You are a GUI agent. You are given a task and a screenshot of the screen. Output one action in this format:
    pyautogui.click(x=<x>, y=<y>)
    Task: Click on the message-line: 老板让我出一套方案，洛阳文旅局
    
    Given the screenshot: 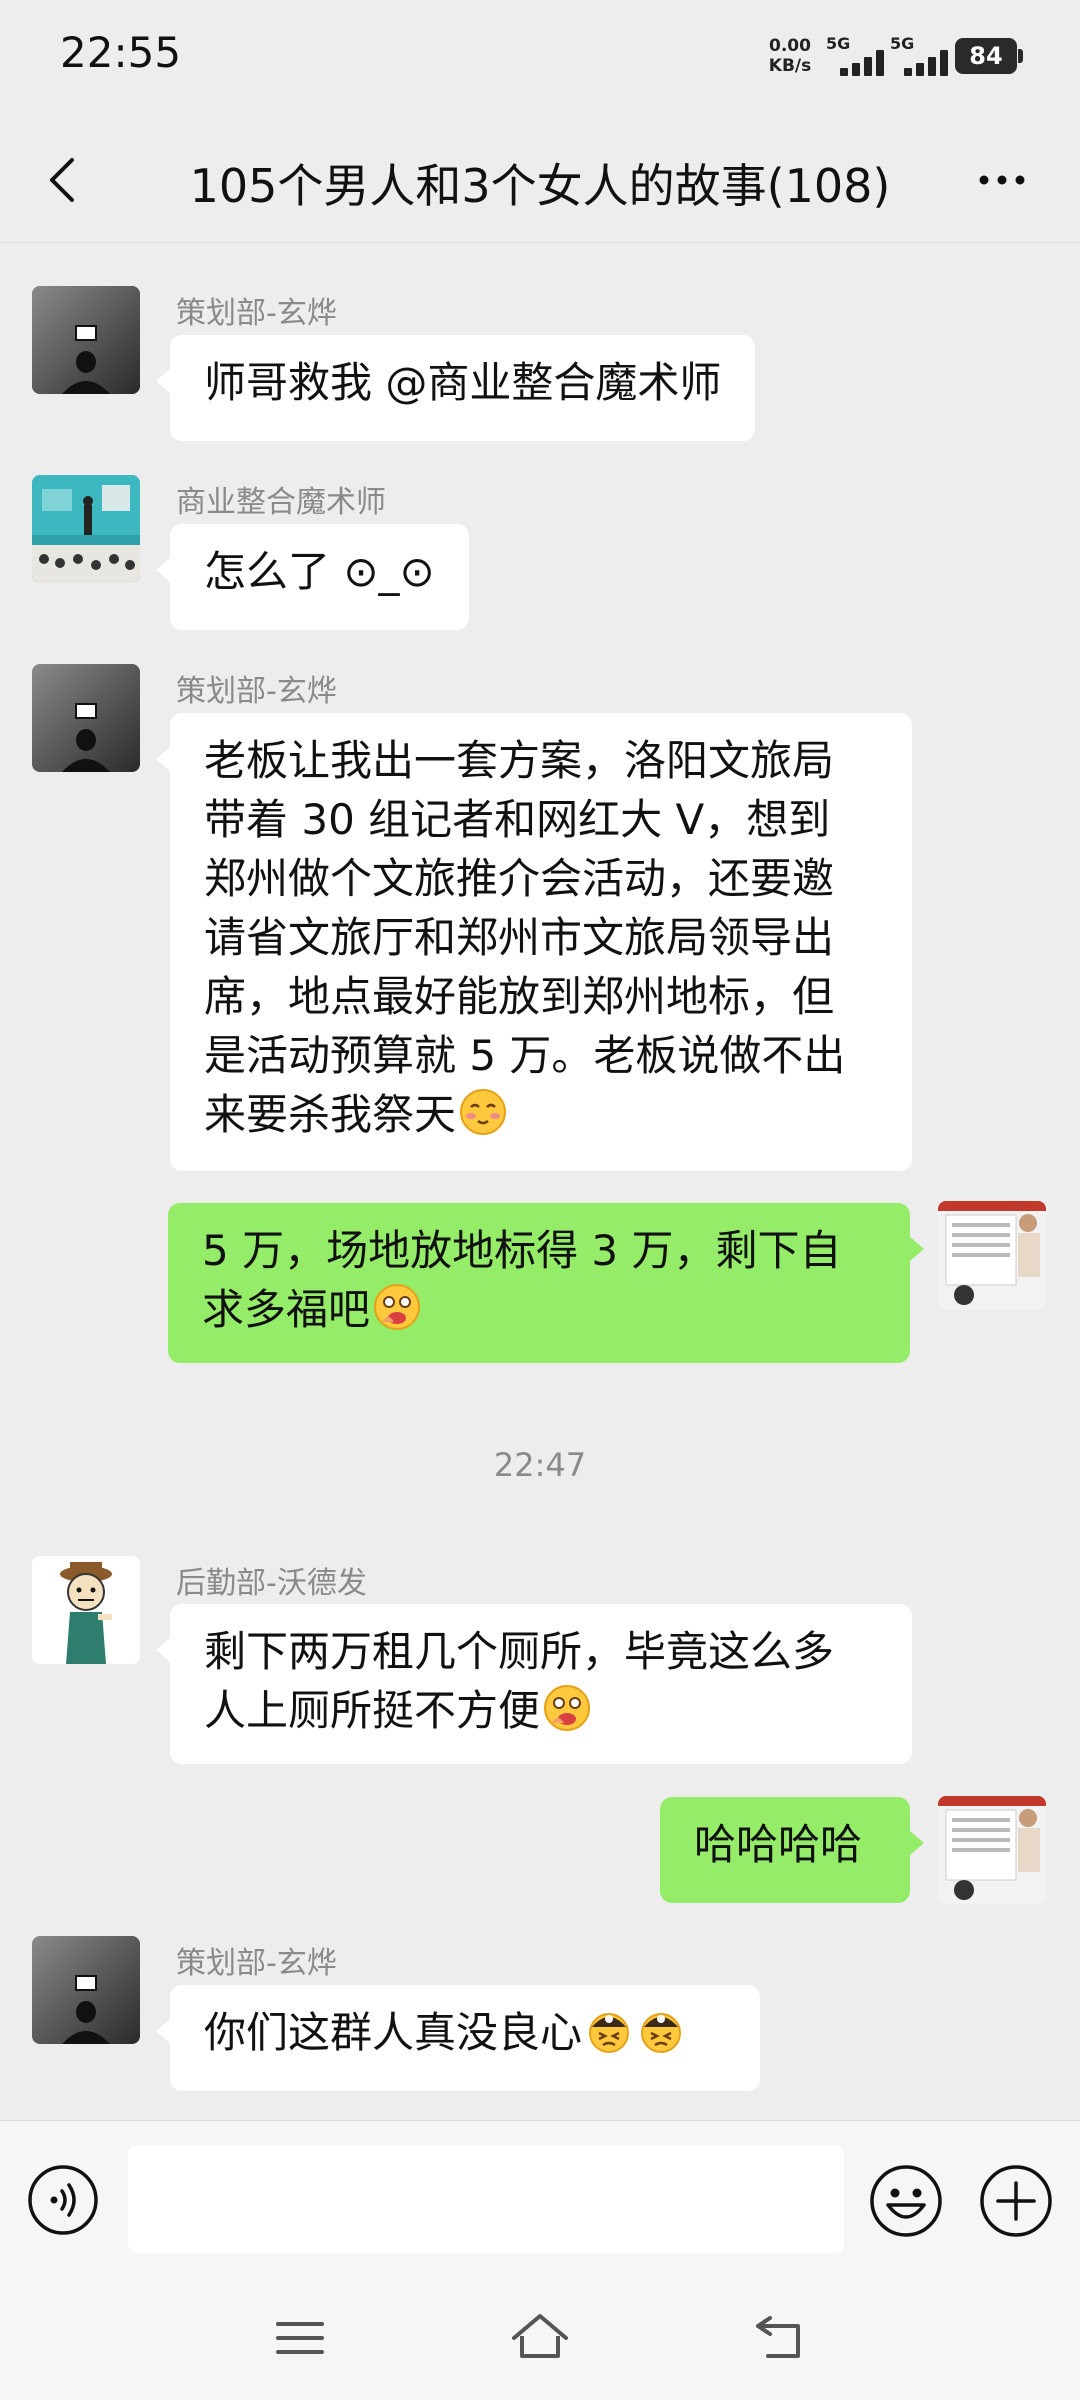 What is the action you would take?
    pyautogui.click(x=519, y=760)
    